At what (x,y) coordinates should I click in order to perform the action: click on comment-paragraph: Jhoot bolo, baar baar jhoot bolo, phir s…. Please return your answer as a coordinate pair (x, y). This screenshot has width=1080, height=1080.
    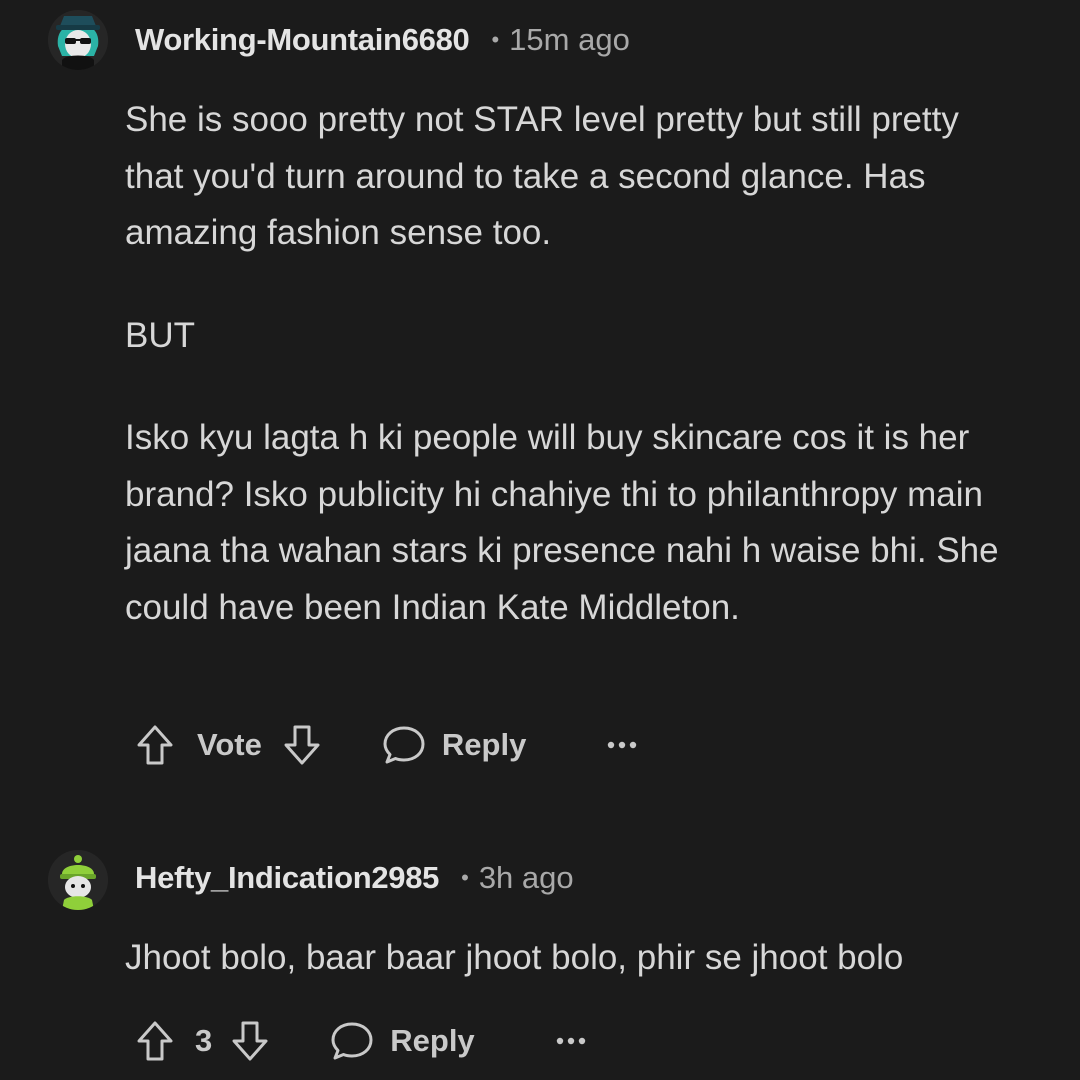
    Looking at the image, I should click on (514, 957).